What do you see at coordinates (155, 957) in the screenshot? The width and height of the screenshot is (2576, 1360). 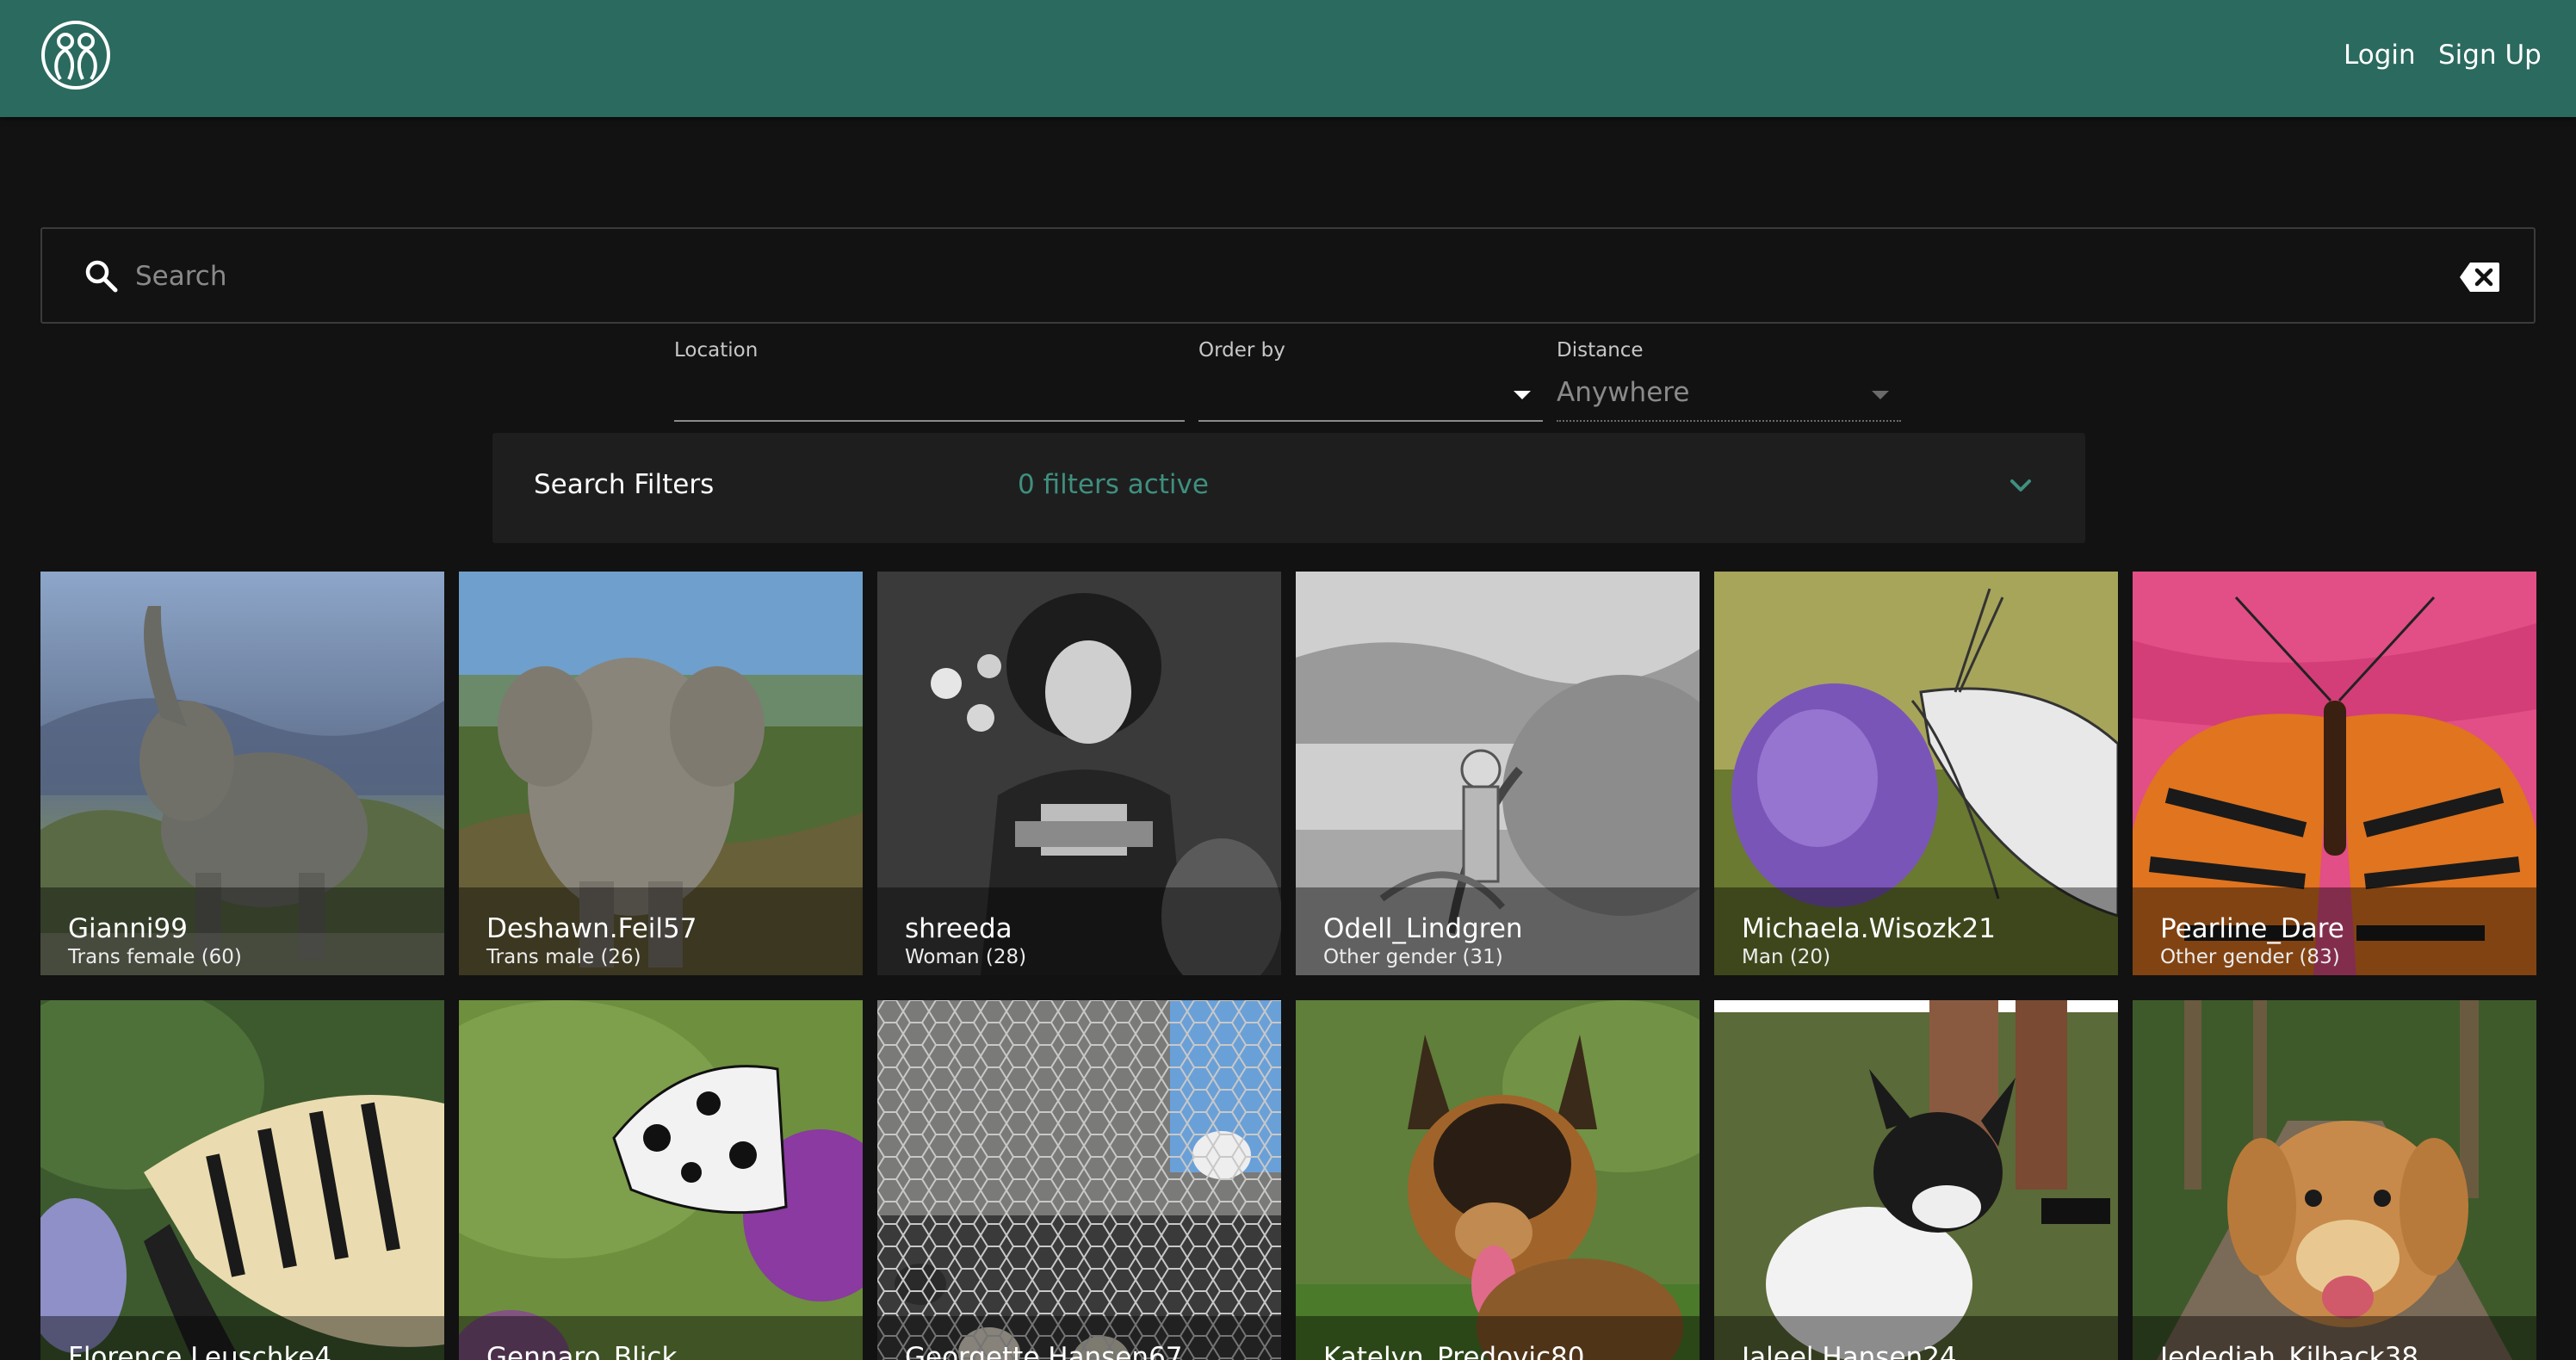 I see `profile-detail: Trans female (60)` at bounding box center [155, 957].